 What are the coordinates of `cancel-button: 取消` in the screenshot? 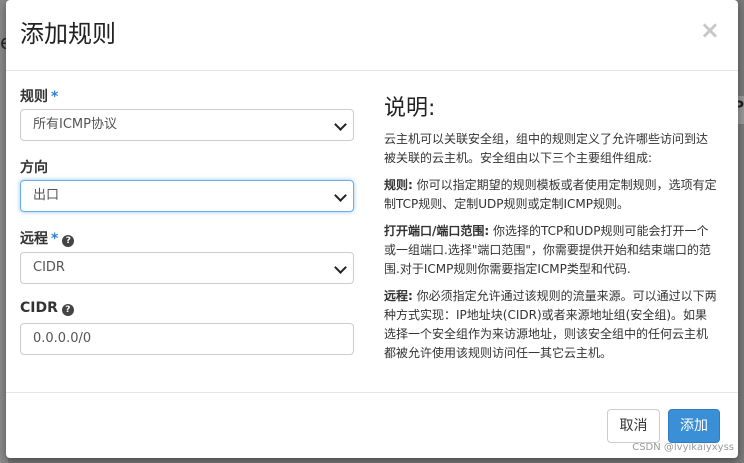 It's located at (633, 426).